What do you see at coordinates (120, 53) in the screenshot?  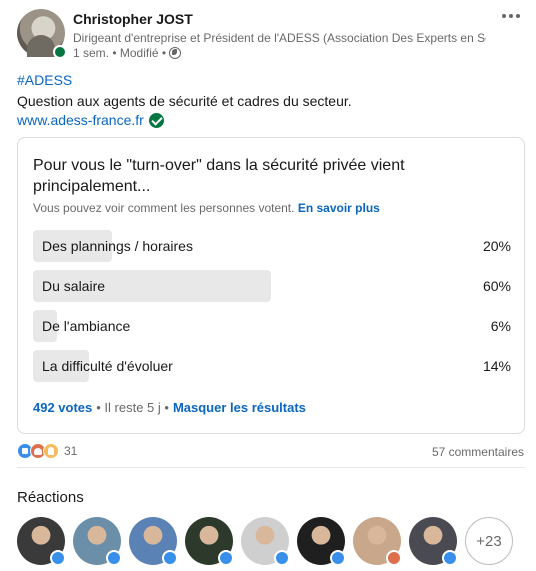 I see `post-meta-text: 1 sem. • Modifié •` at bounding box center [120, 53].